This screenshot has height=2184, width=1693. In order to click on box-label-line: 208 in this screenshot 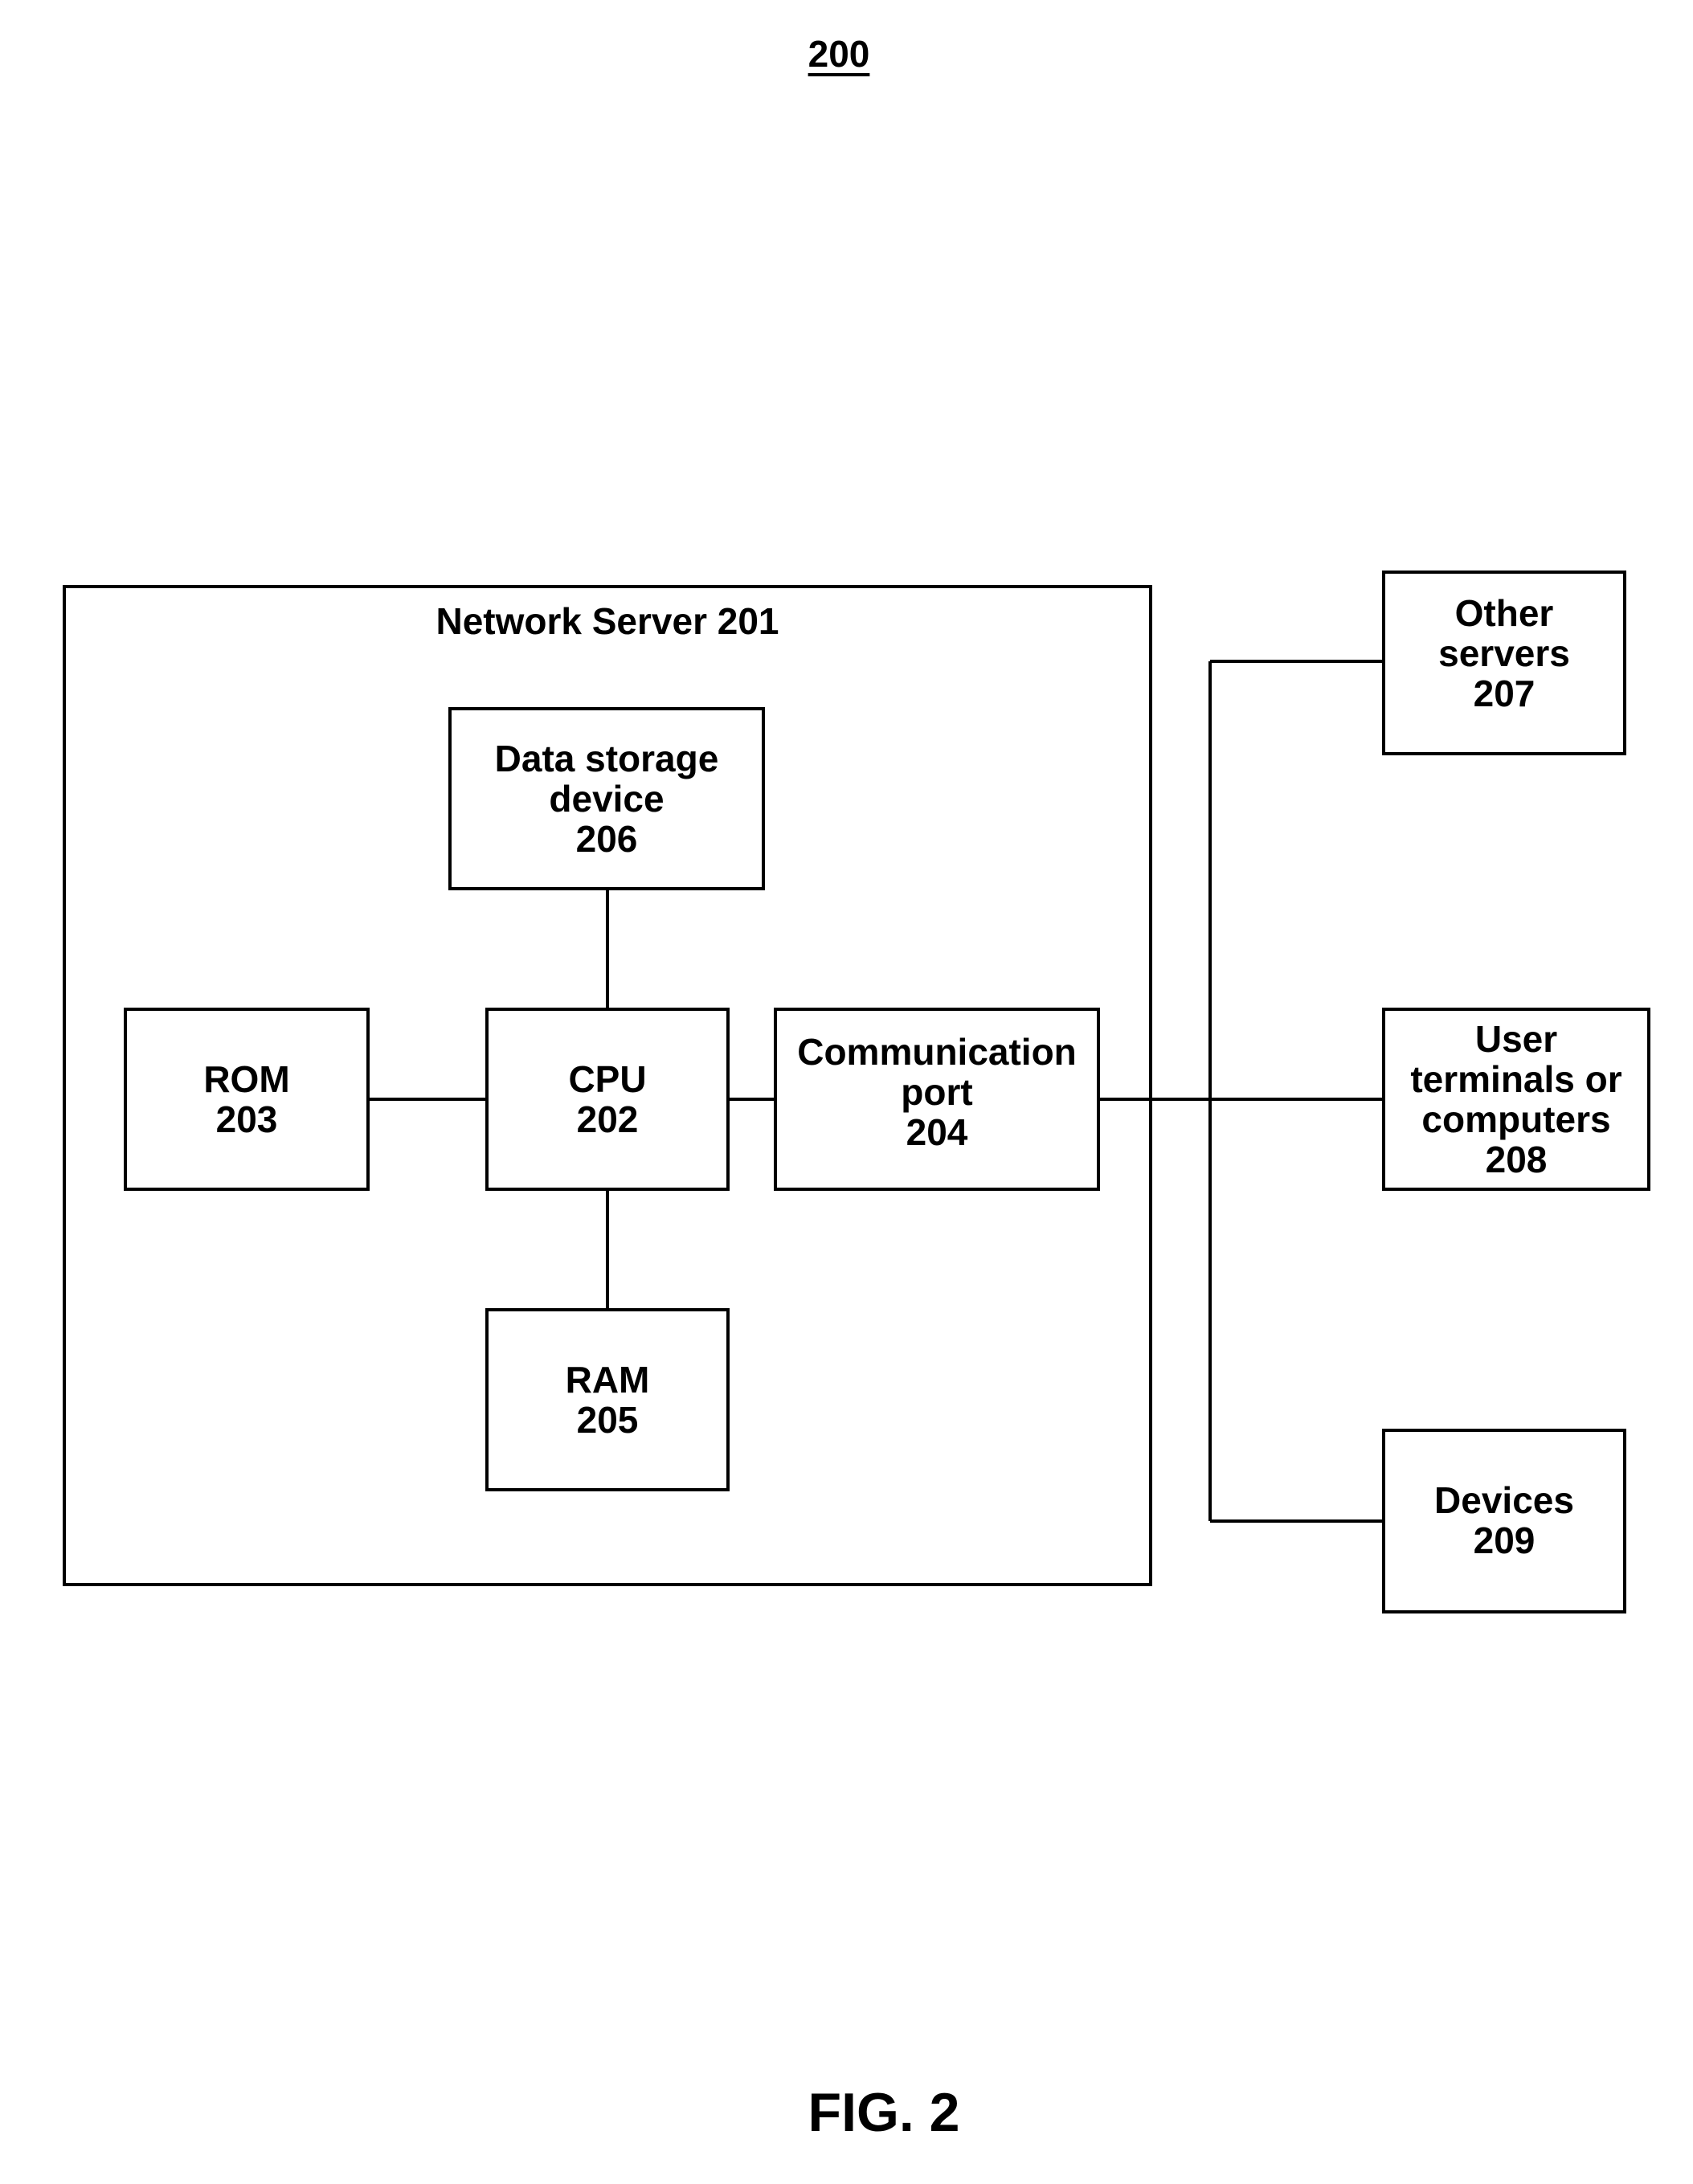, I will do `click(1517, 1159)`.